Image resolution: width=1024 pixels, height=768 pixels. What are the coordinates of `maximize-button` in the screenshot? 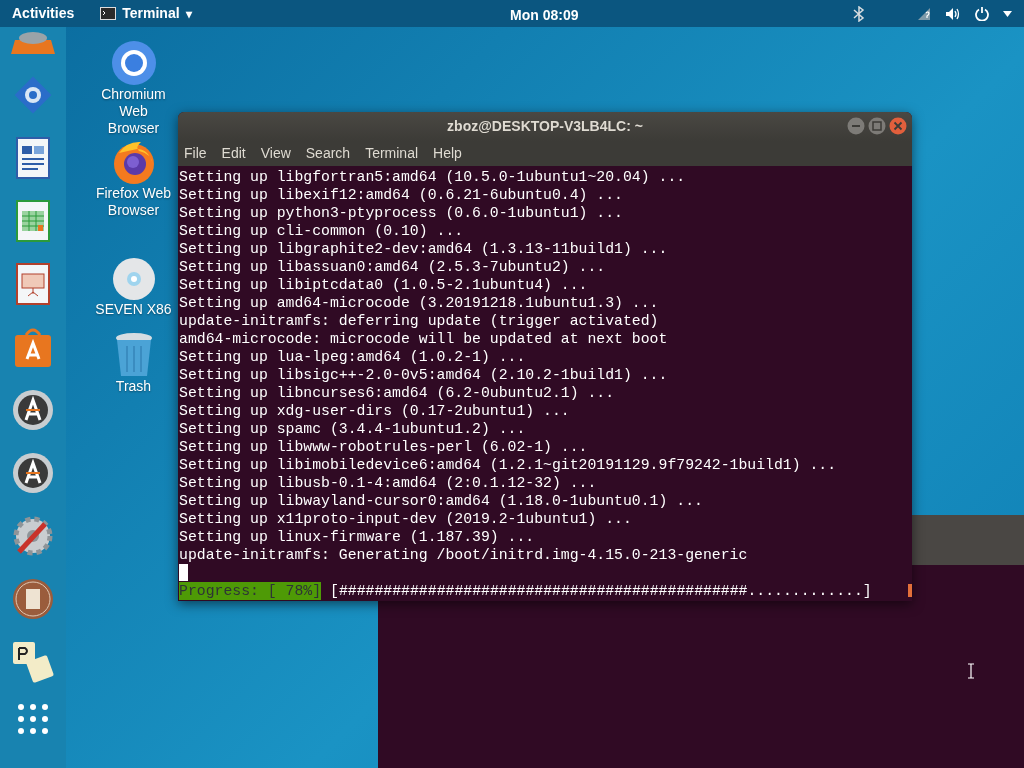 It's located at (877, 126).